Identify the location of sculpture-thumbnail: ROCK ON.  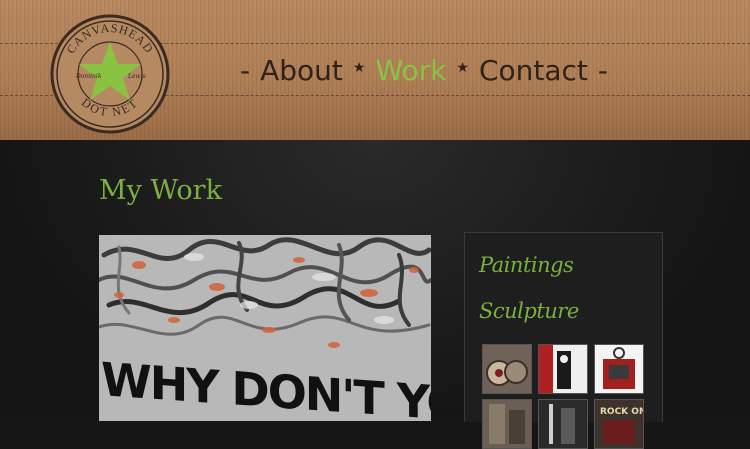
(619, 424).